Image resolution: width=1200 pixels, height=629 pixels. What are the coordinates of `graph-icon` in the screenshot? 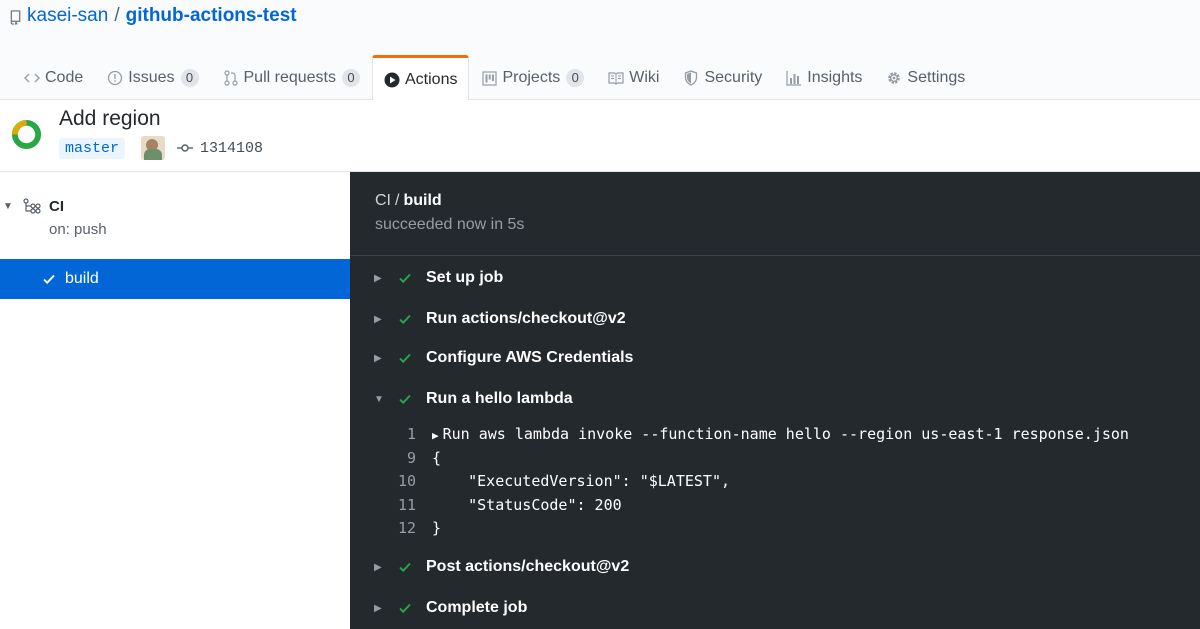 It's located at (794, 78).